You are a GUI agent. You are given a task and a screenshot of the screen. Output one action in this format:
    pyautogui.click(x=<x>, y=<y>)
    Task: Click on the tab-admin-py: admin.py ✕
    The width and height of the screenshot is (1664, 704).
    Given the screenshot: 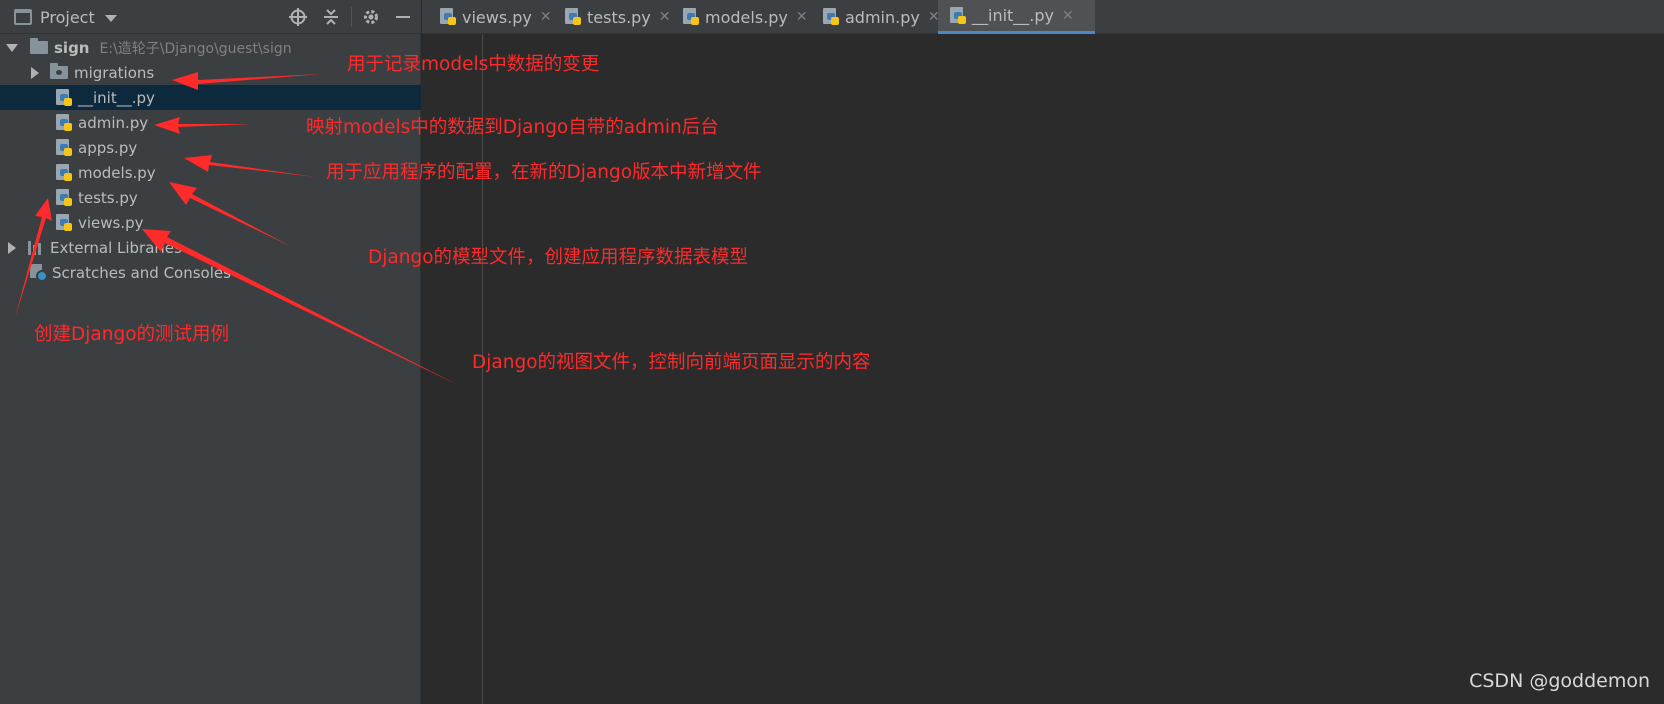 What is the action you would take?
    pyautogui.click(x=875, y=17)
    